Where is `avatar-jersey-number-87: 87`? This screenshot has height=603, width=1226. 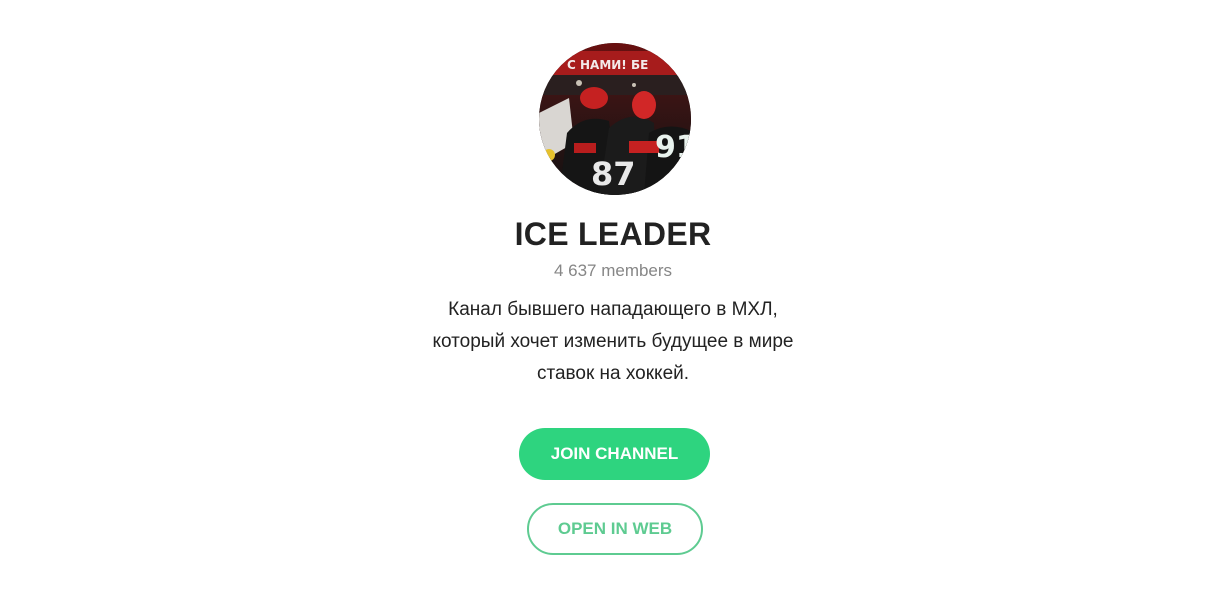 avatar-jersey-number-87: 87 is located at coordinates (613, 174).